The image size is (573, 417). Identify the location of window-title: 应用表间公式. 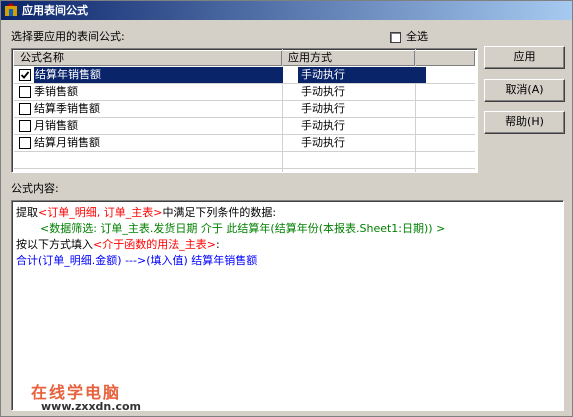
(55, 10).